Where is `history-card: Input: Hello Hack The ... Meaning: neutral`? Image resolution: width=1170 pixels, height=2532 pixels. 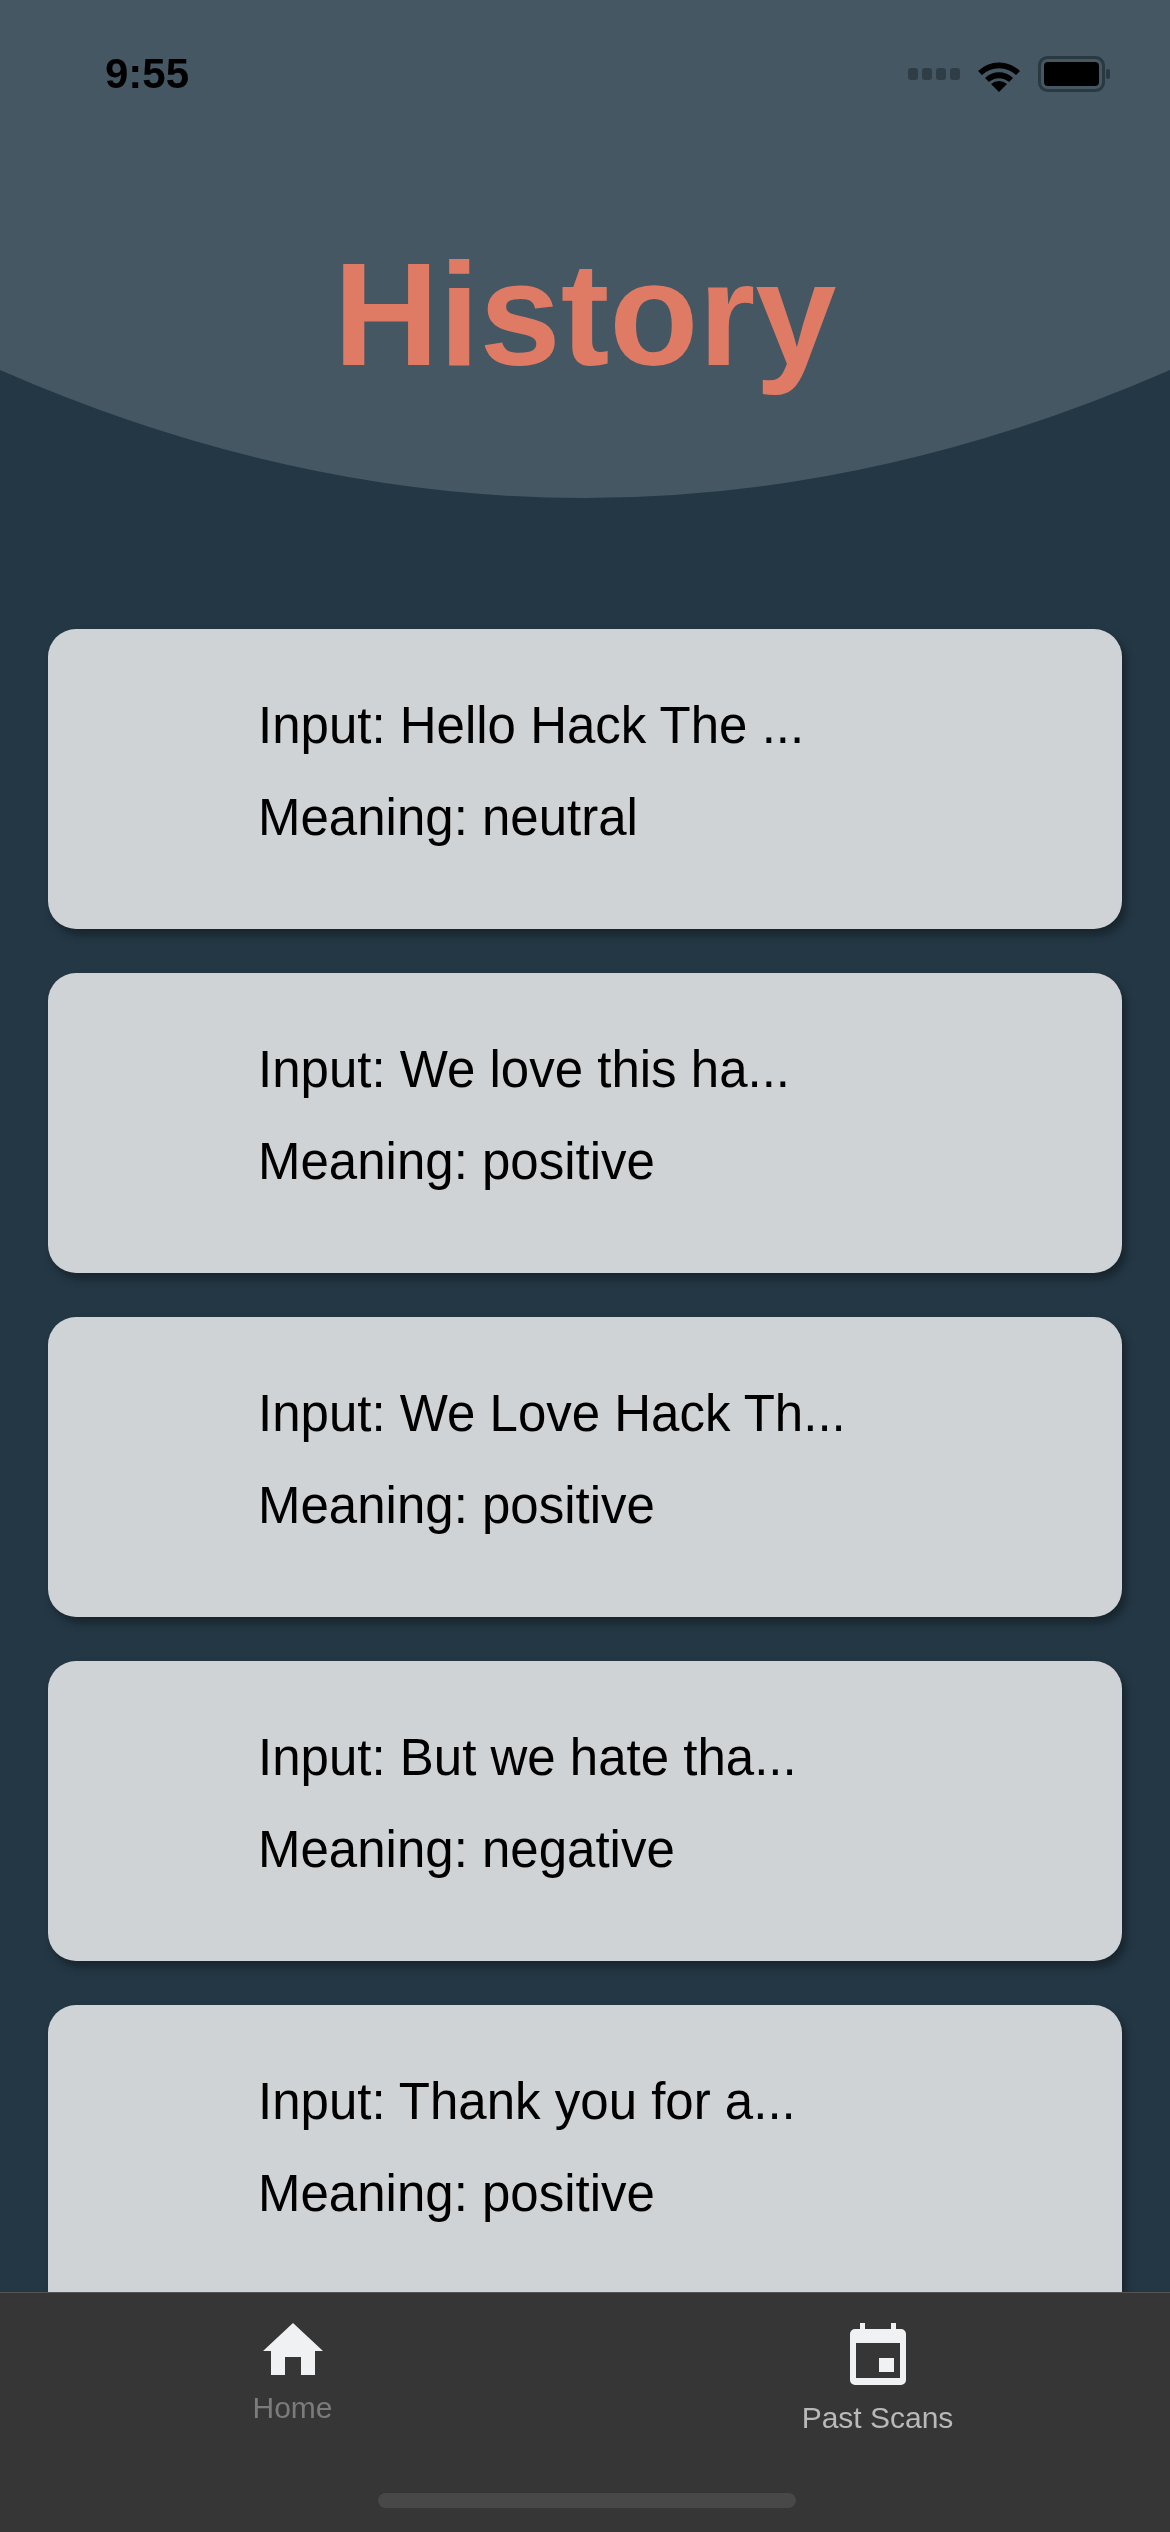 history-card: Input: Hello Hack The ... Meaning: neutral is located at coordinates (585, 779).